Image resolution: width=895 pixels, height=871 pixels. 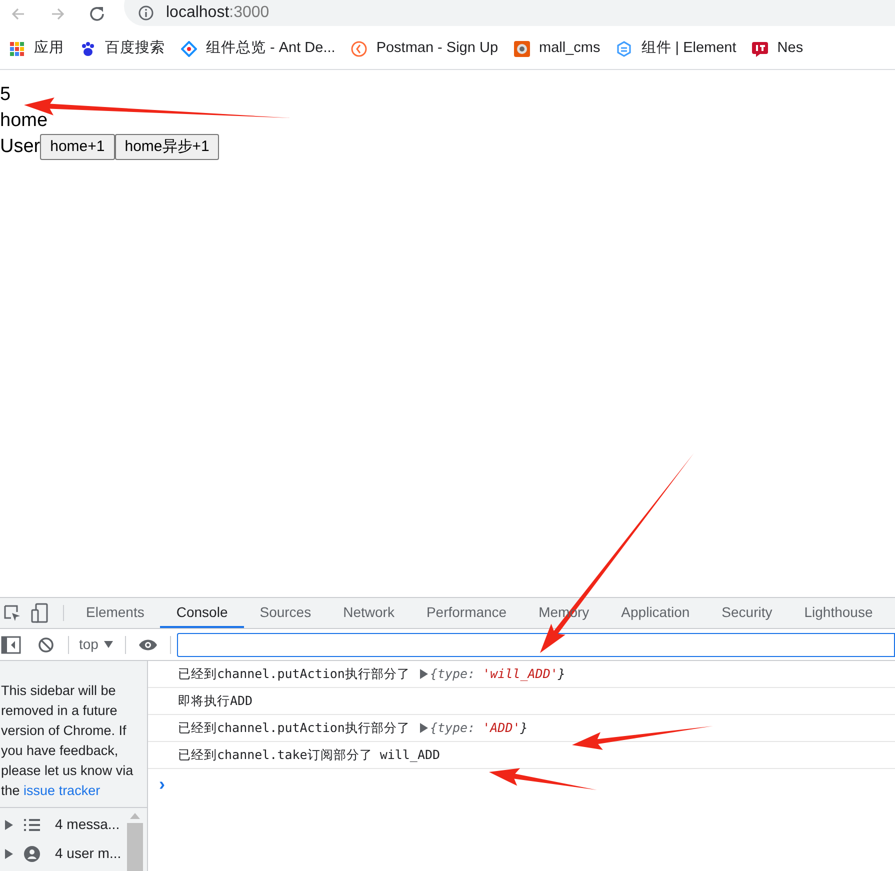 I want to click on object-preview: {type: 'ADD'}, so click(x=479, y=728).